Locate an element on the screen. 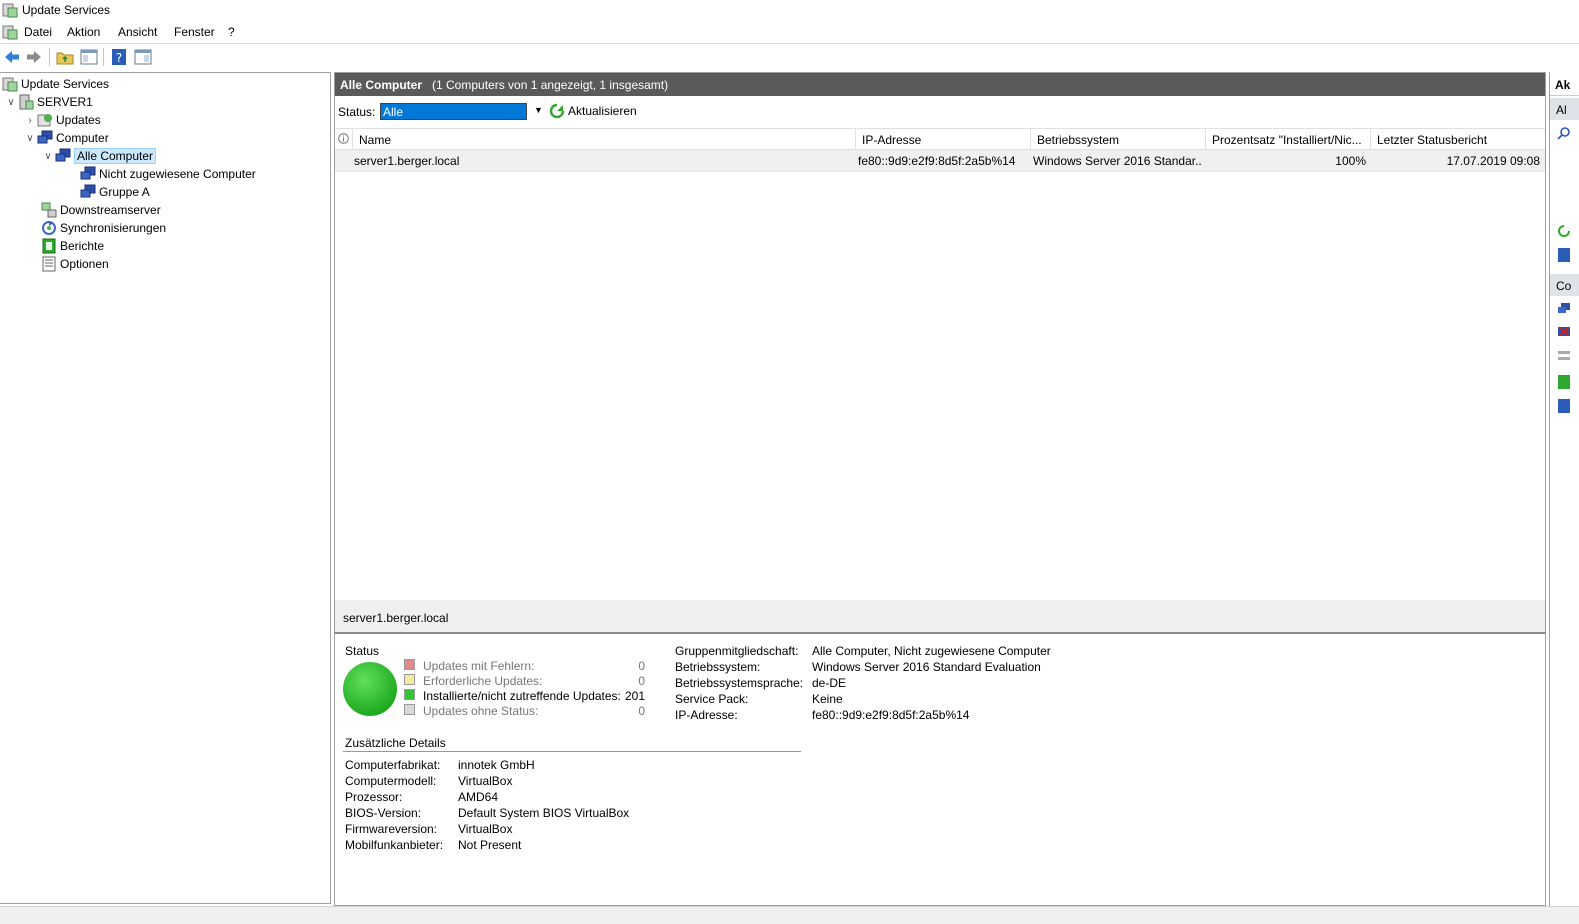 The image size is (1579, 924). divider is located at coordinates (572, 751).